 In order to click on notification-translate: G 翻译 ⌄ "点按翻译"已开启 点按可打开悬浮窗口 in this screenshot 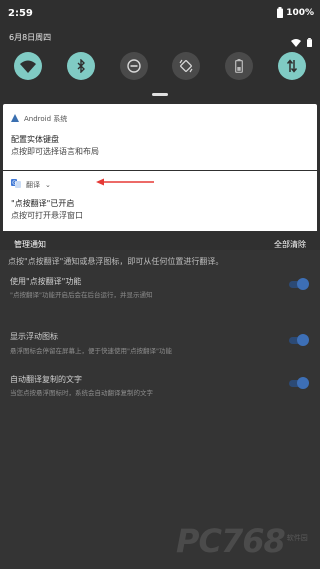, I will do `click(160, 201)`.